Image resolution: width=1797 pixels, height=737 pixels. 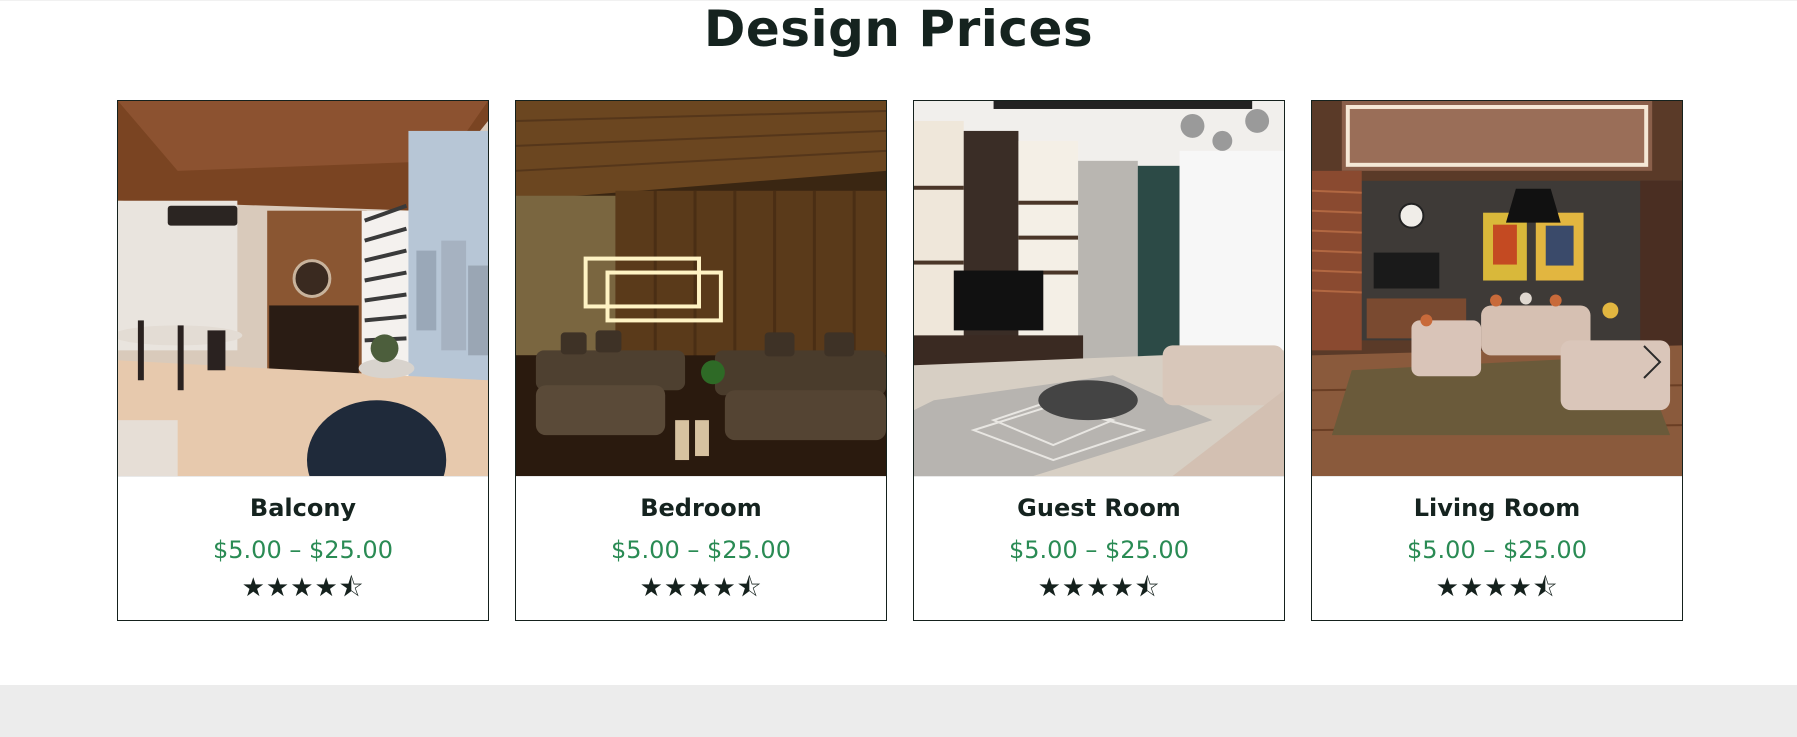 I want to click on product-card-balcony: Balcony $5.00 – $25.00 ★★★★⯪, so click(x=303, y=360).